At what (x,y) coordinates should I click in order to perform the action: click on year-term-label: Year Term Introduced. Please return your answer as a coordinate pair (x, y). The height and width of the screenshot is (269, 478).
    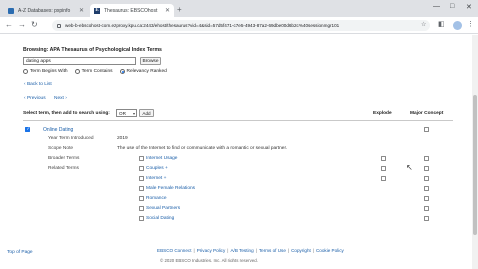
    Looking at the image, I should click on (71, 138).